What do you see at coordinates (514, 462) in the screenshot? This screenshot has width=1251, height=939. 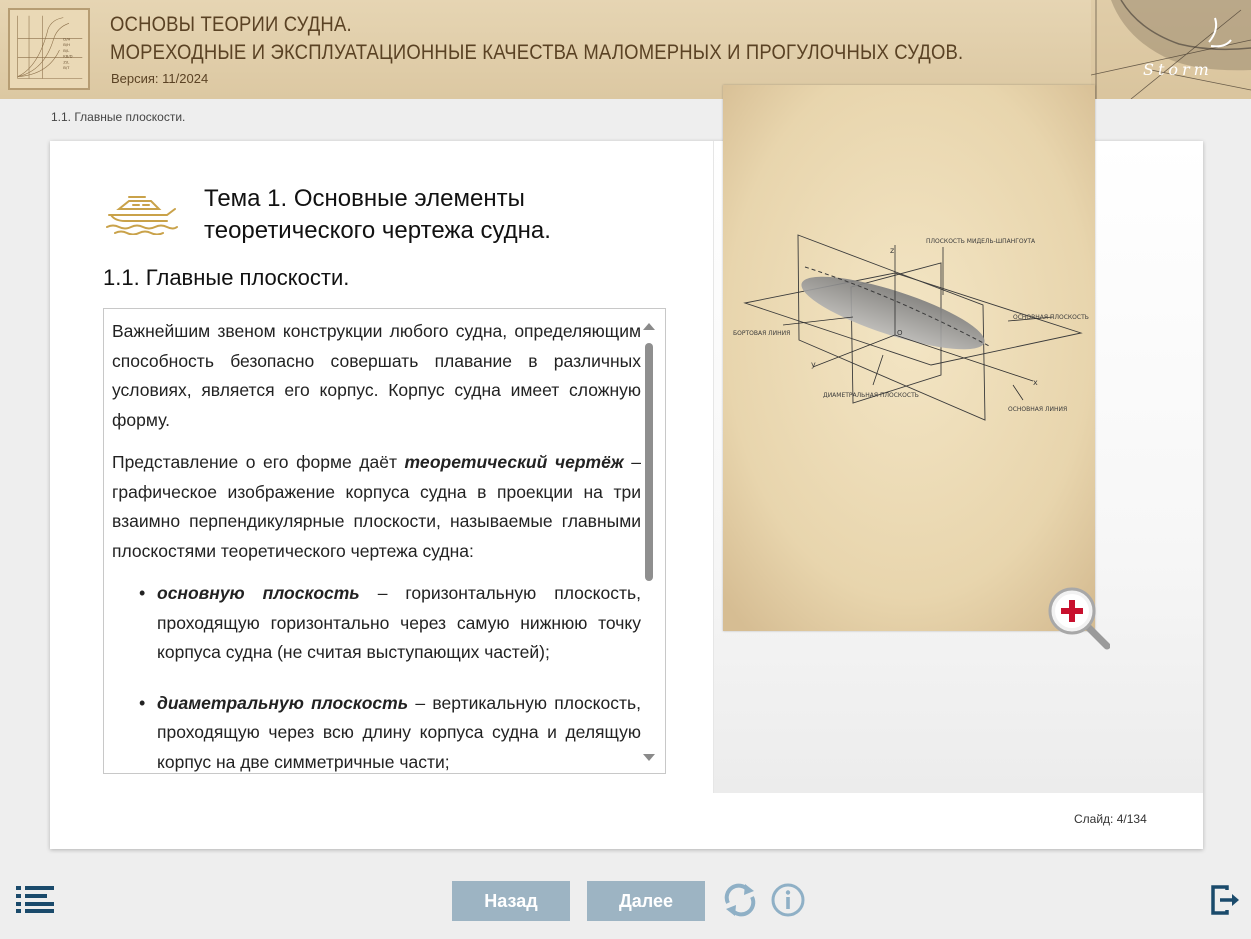 I see `term-theoretical-drawing: теоретический чертёж` at bounding box center [514, 462].